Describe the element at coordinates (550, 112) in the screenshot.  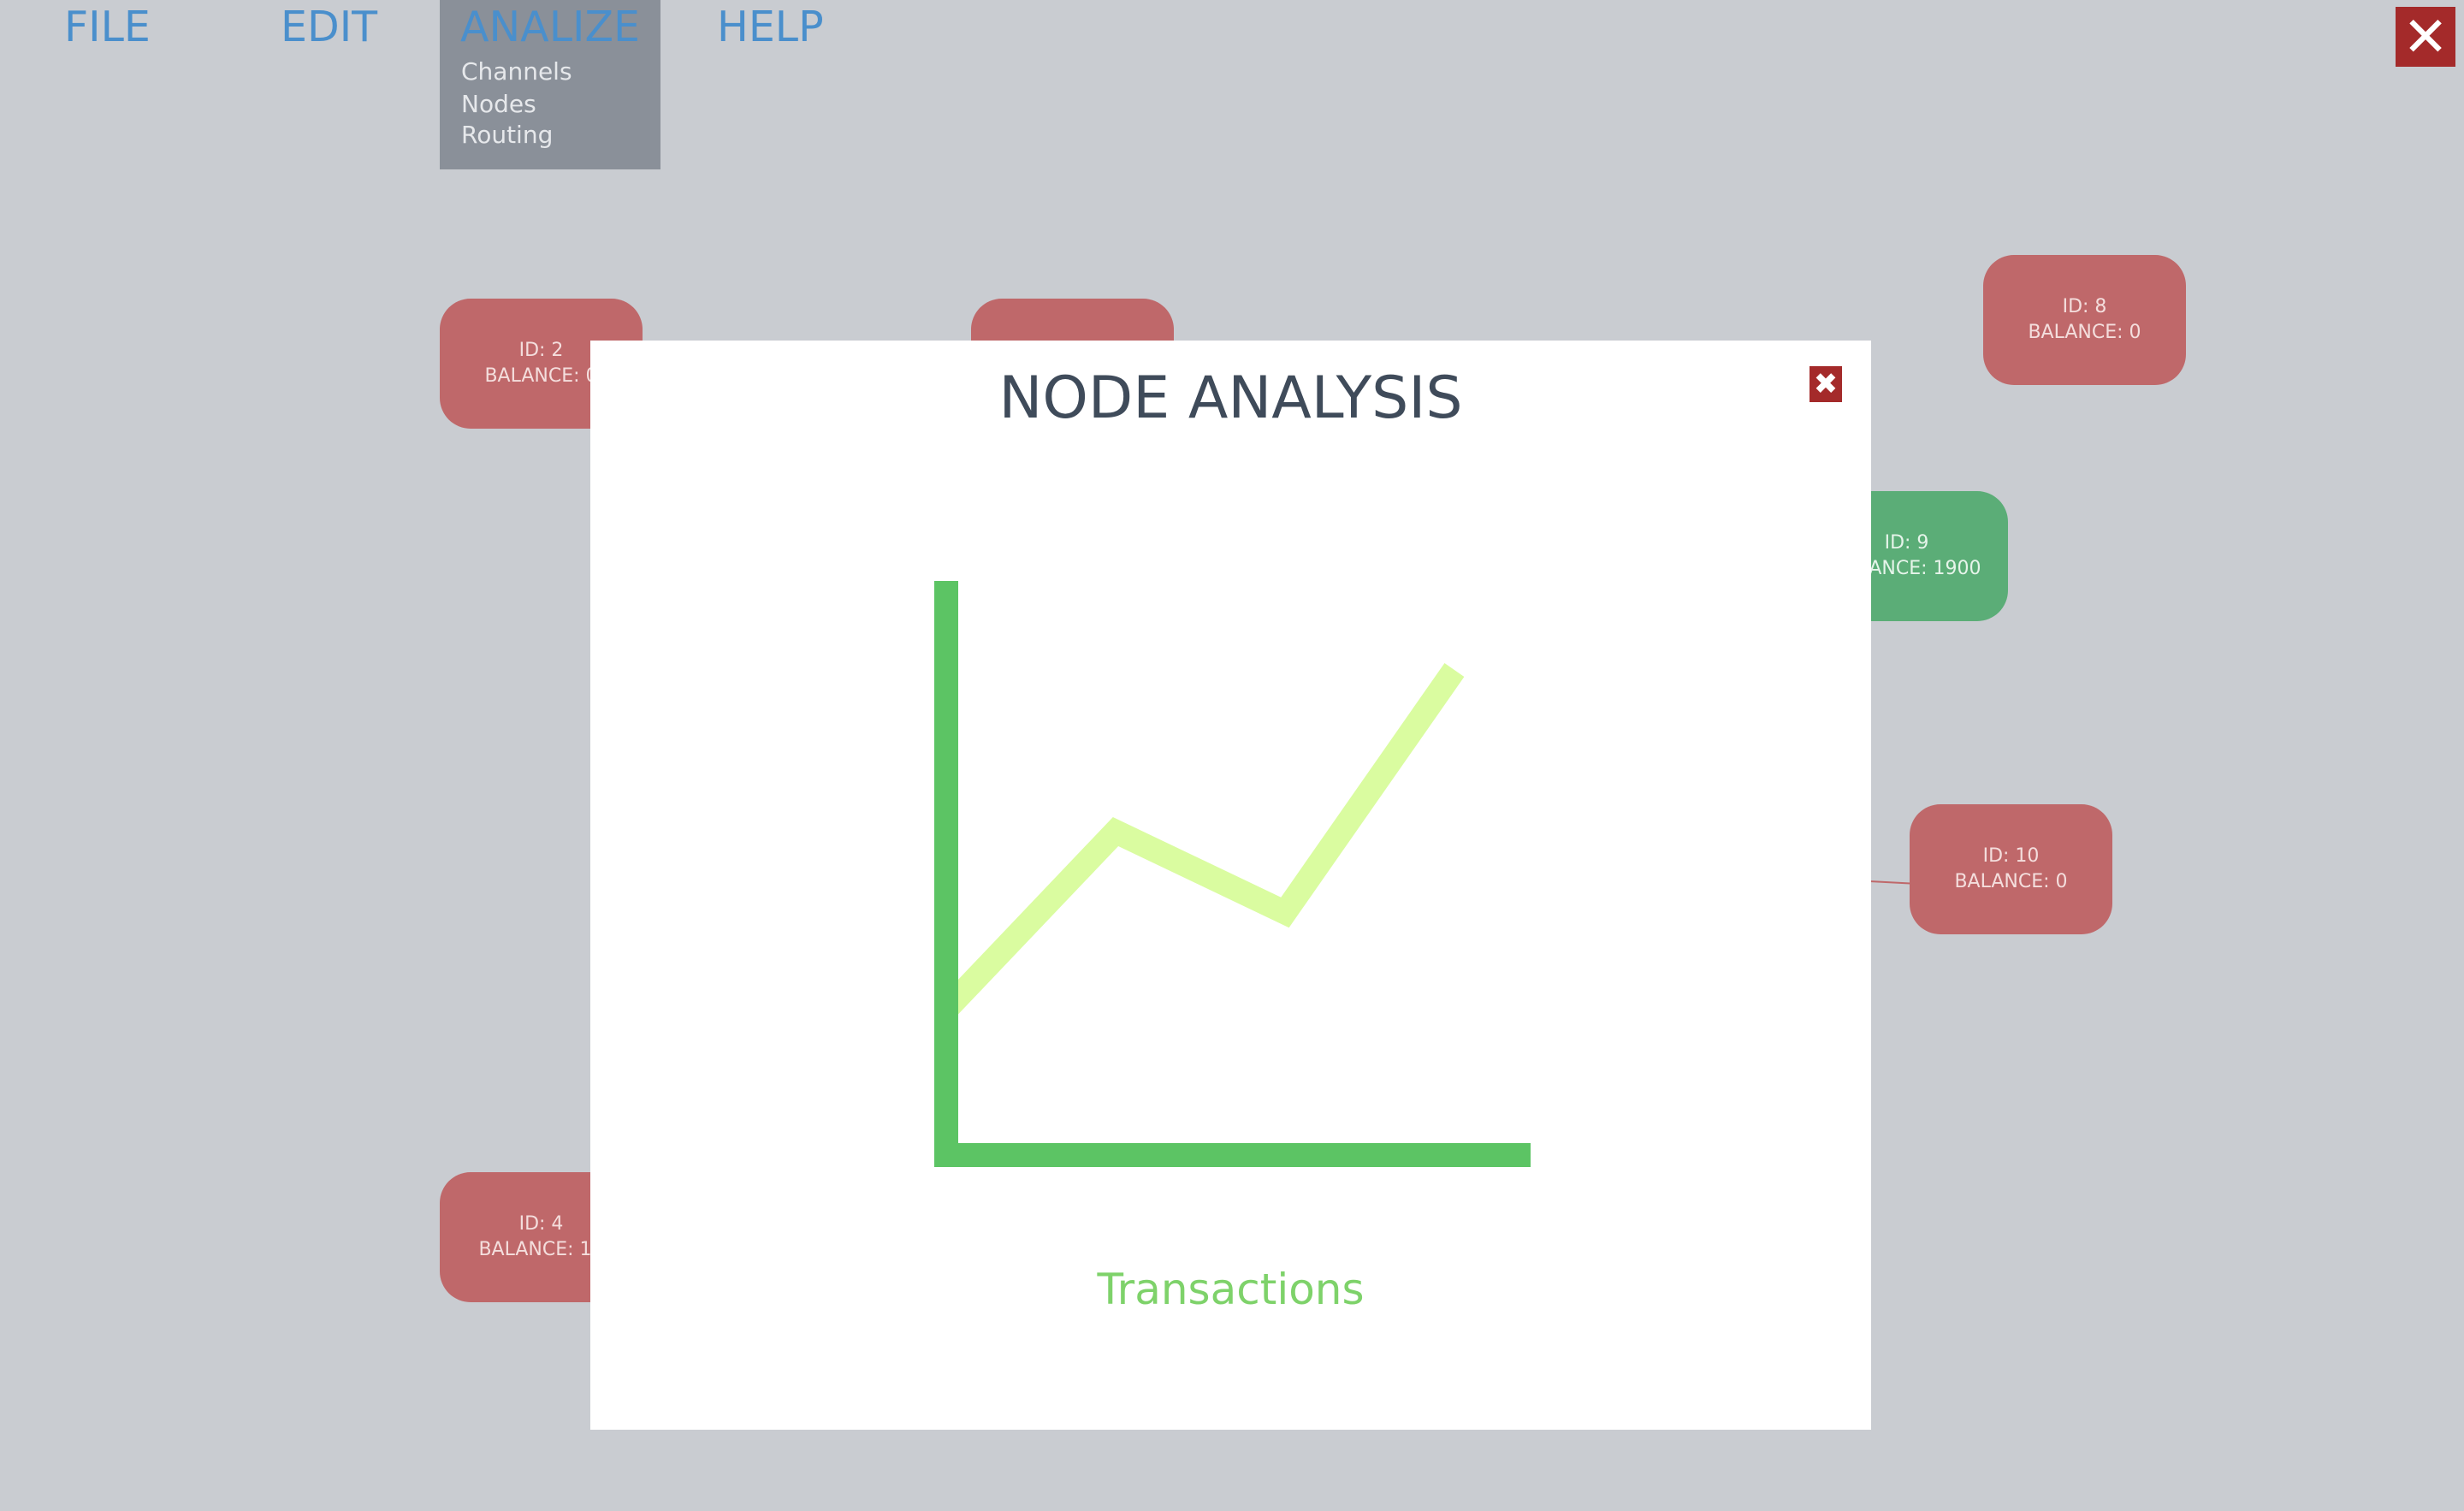
I see `analize-dropdown: Channels Nodes Routing` at that location.